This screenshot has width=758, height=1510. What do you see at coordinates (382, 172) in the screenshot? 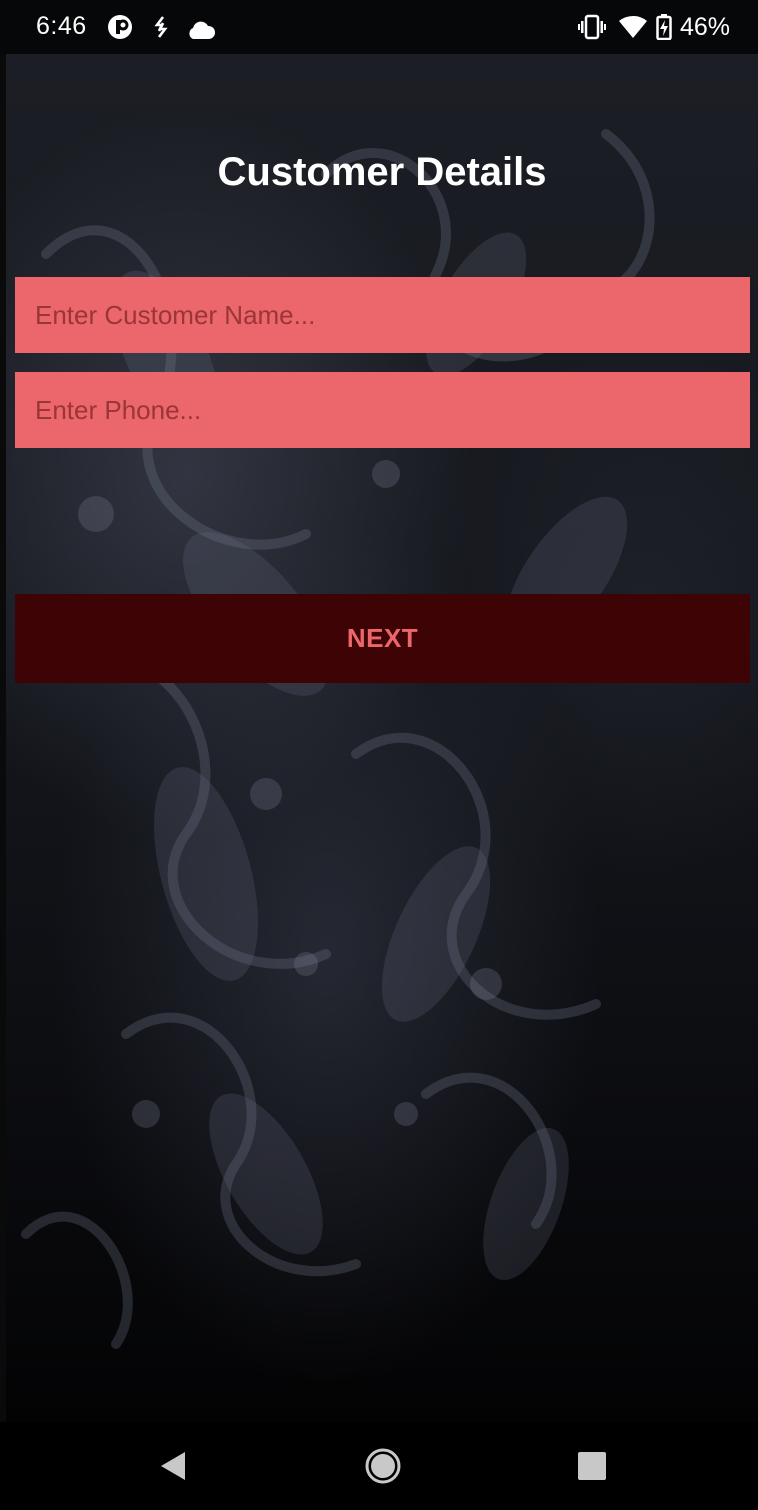
I see `page-title: Customer Details` at bounding box center [382, 172].